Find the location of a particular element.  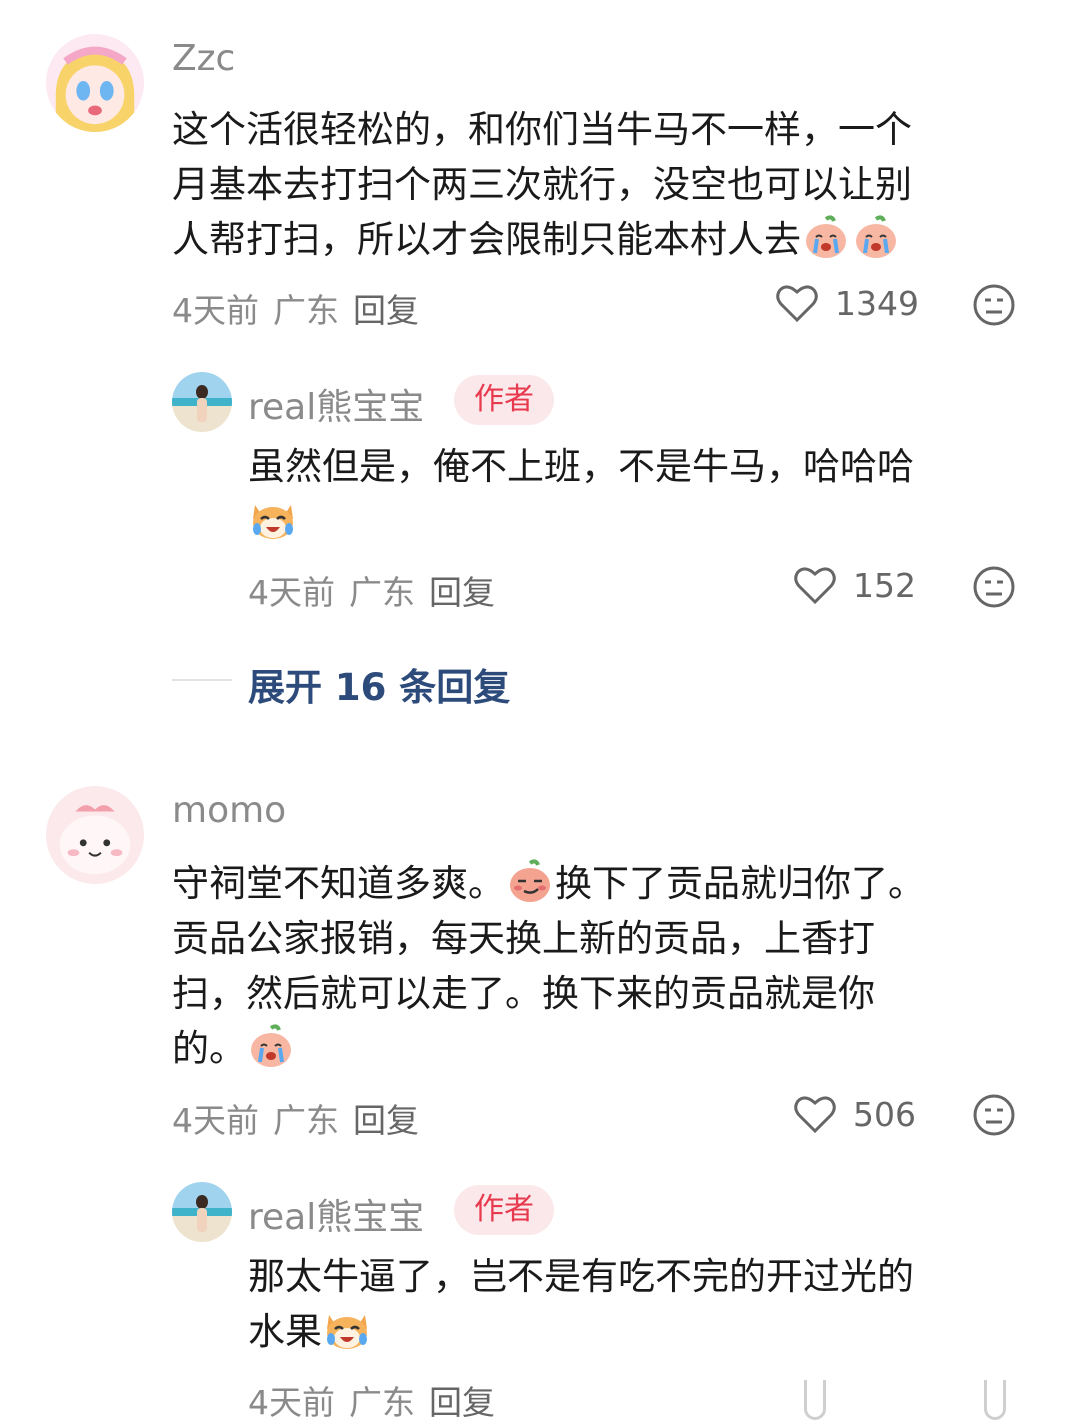

username: momo is located at coordinates (229, 810).